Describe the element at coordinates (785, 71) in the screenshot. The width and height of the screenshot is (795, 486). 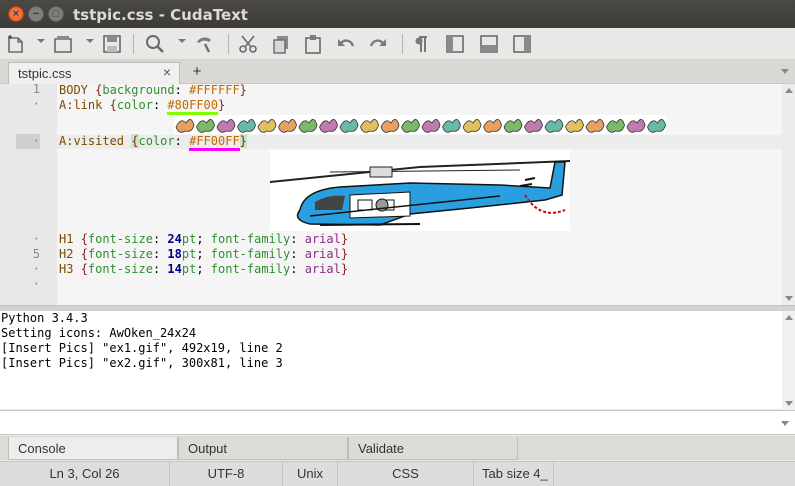
I see `tabs-menu-icon` at that location.